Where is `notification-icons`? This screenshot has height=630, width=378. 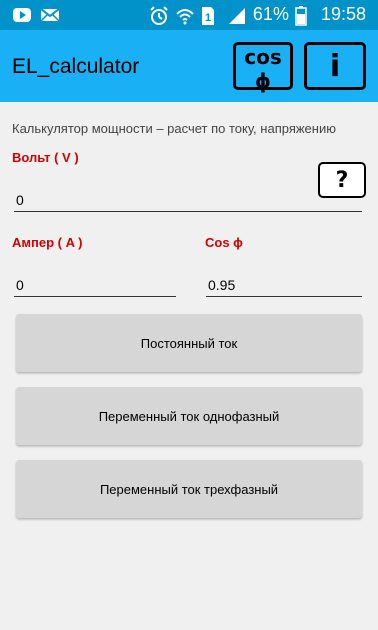
notification-icons is located at coordinates (36, 15).